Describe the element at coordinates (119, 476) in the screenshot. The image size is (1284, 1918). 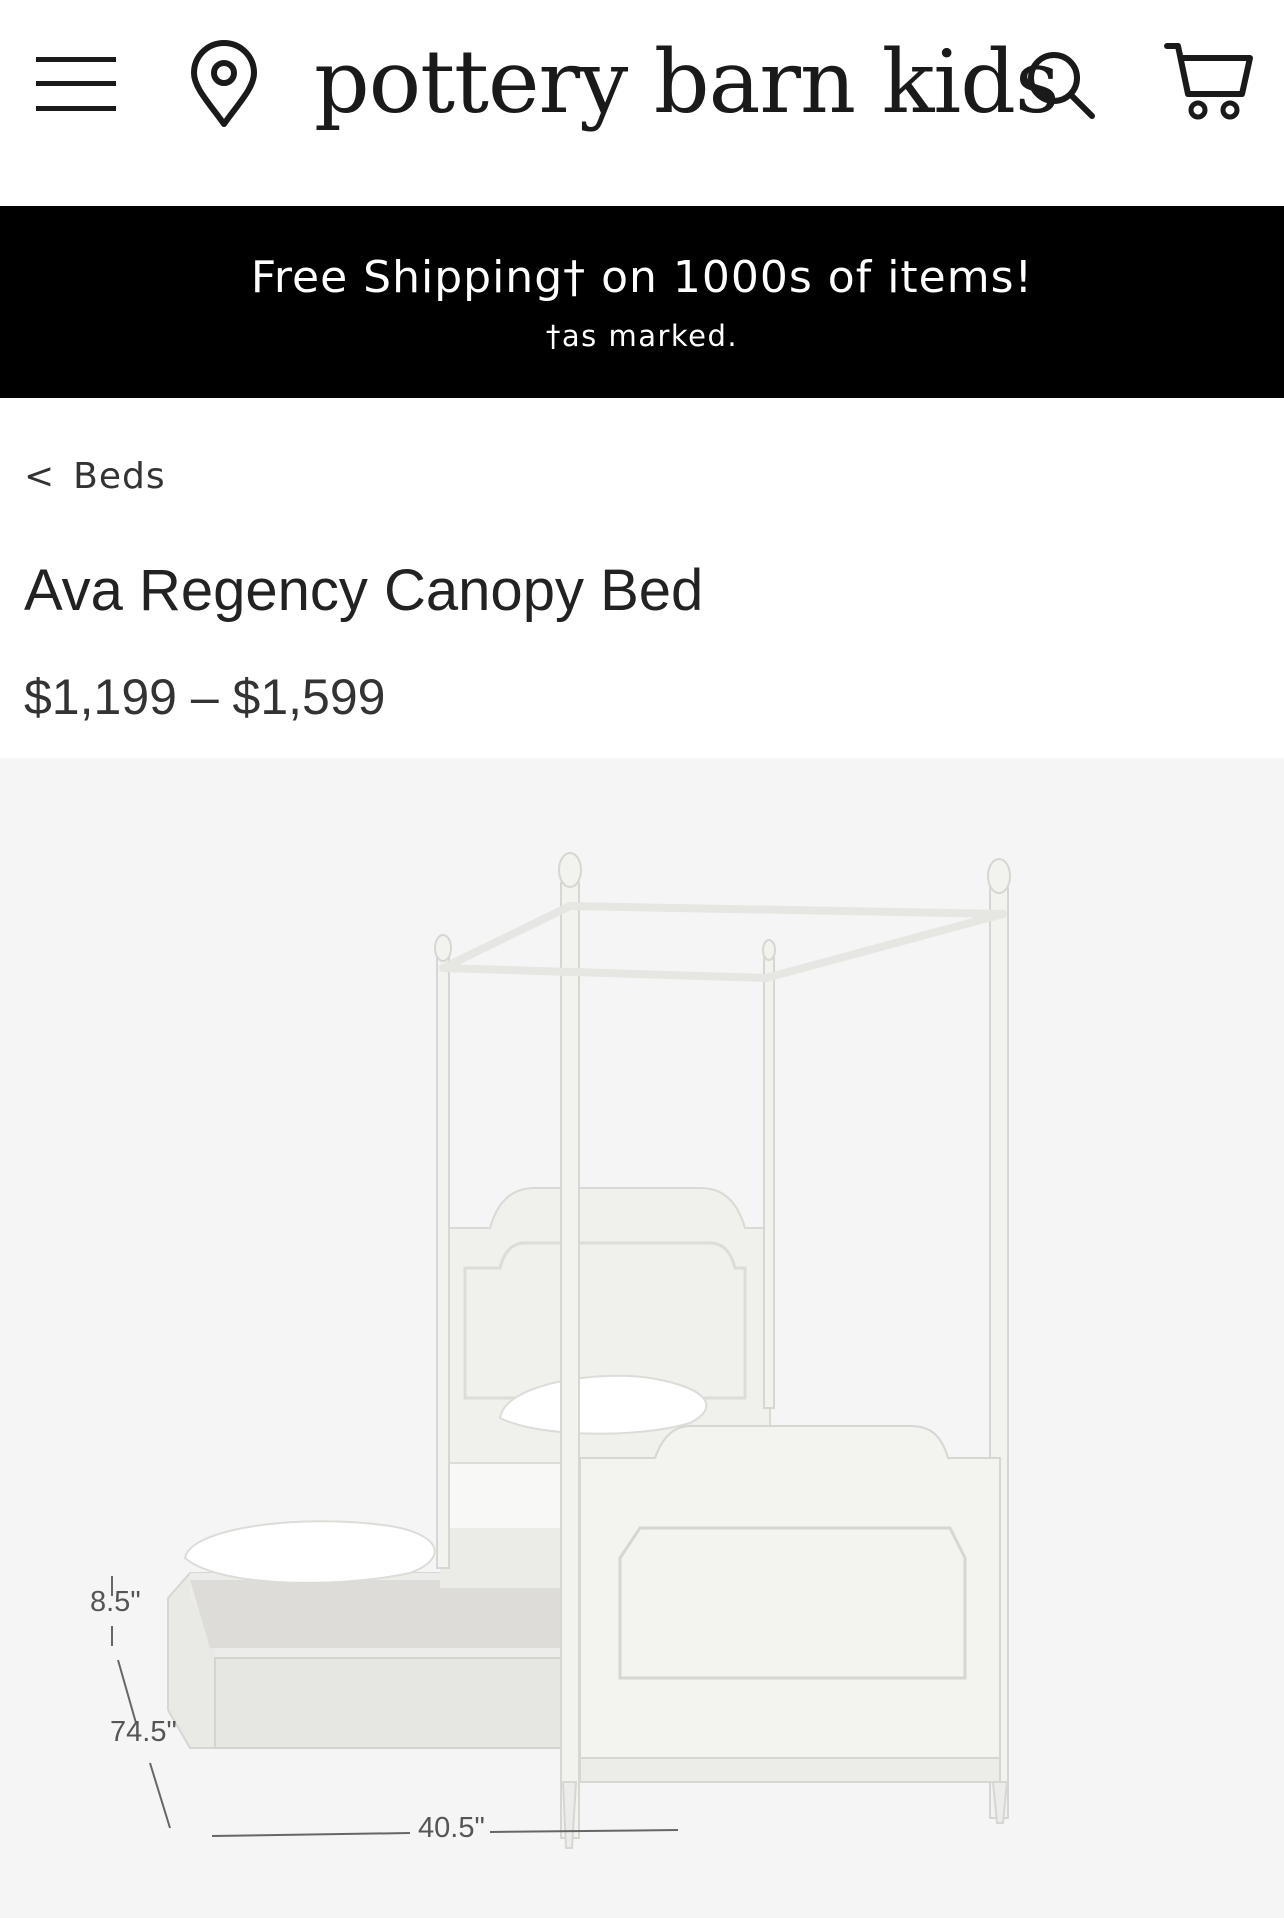
I see `breadcrumb-label: Beds` at that location.